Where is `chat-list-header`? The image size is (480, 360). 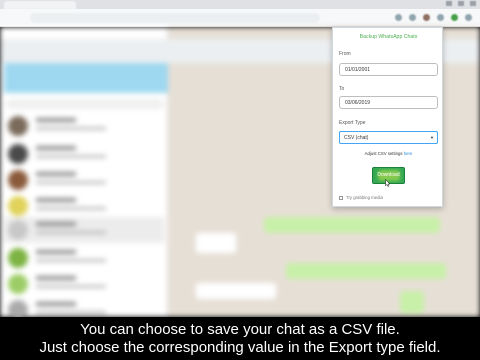 chat-list-header is located at coordinates (84, 51).